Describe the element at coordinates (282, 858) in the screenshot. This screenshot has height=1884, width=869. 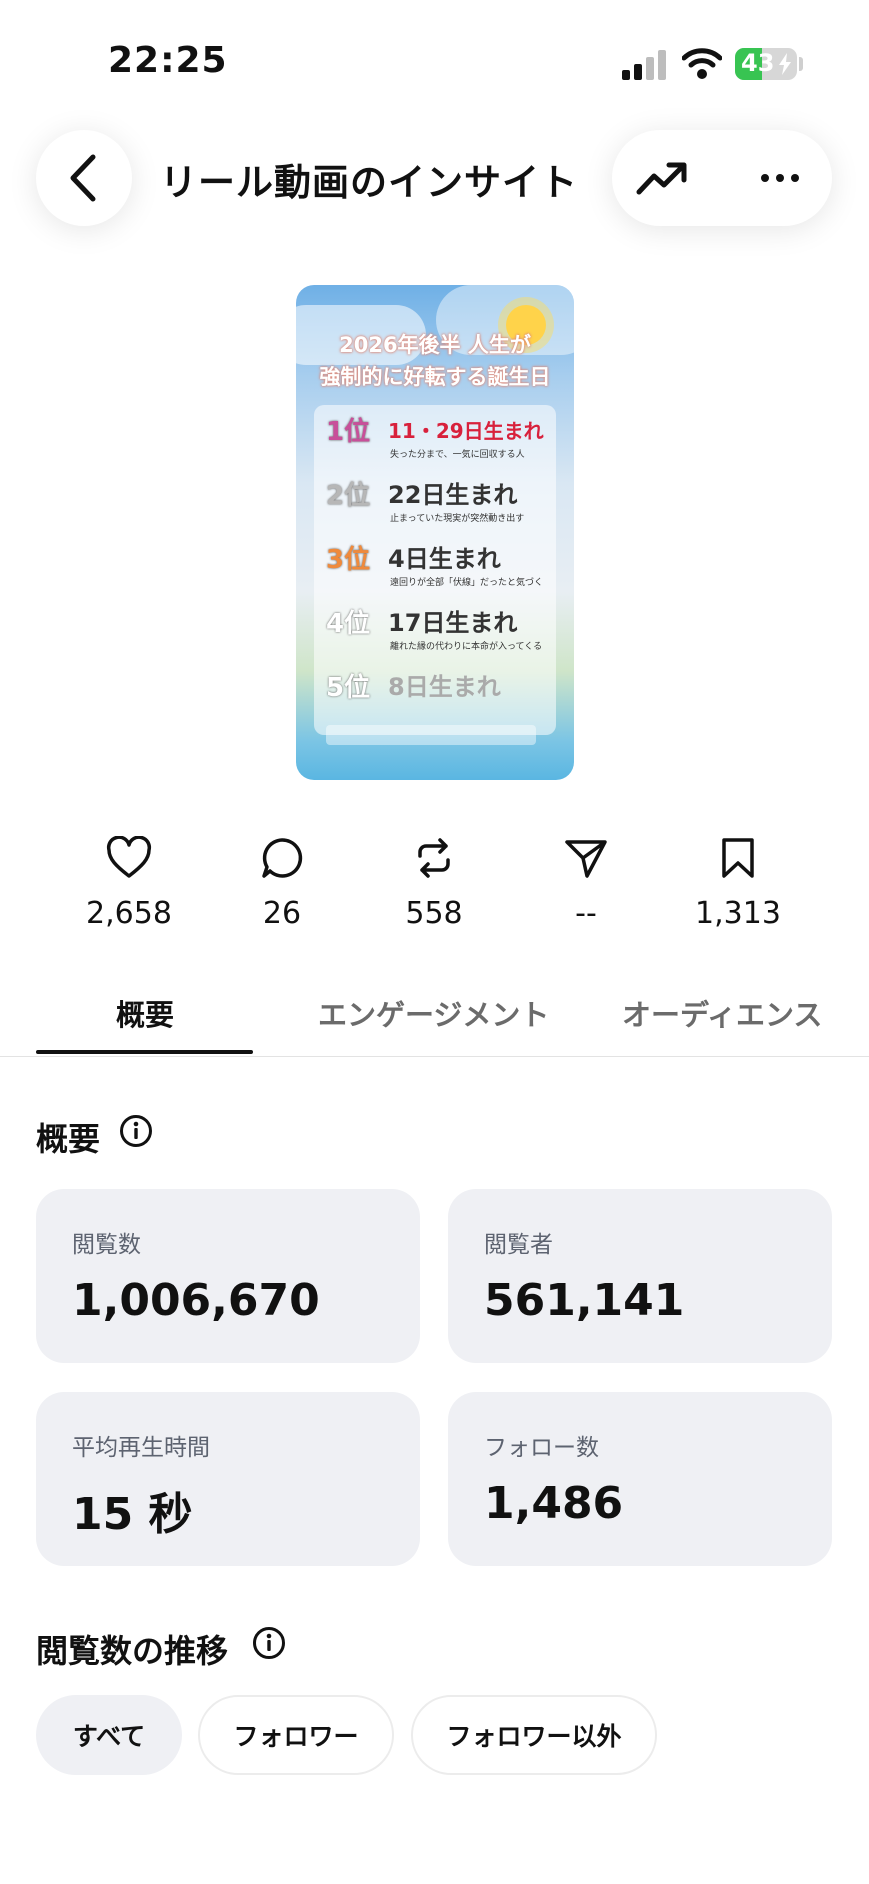
I see `comment-icon` at that location.